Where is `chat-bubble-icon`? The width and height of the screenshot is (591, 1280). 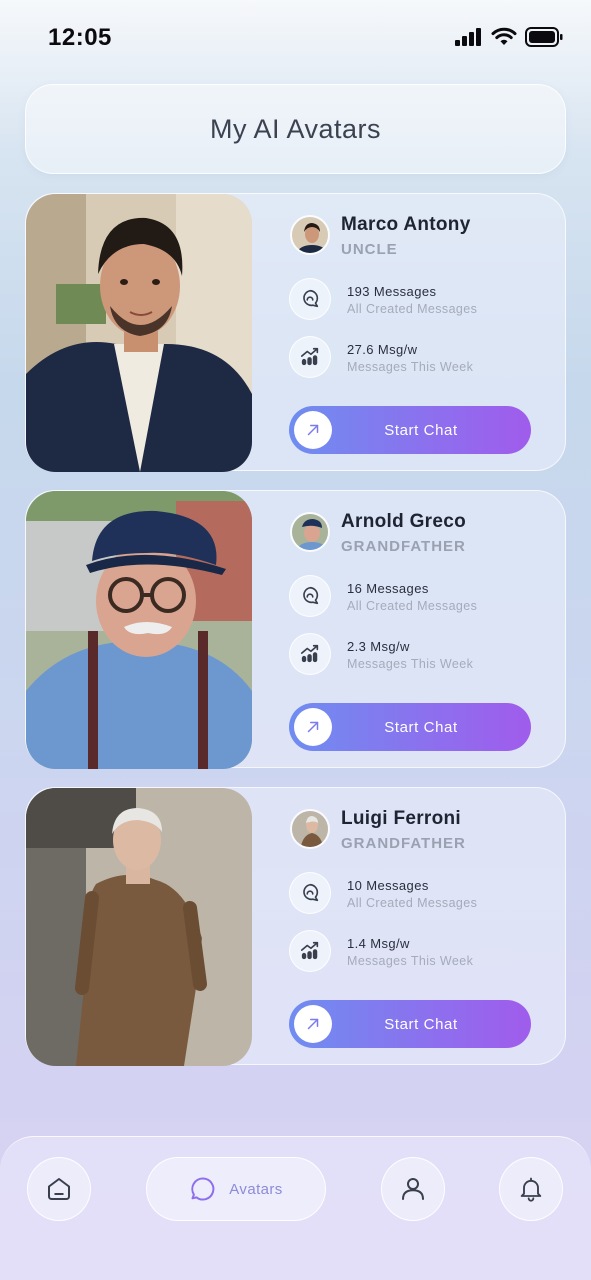
chat-bubble-icon is located at coordinates (203, 1189).